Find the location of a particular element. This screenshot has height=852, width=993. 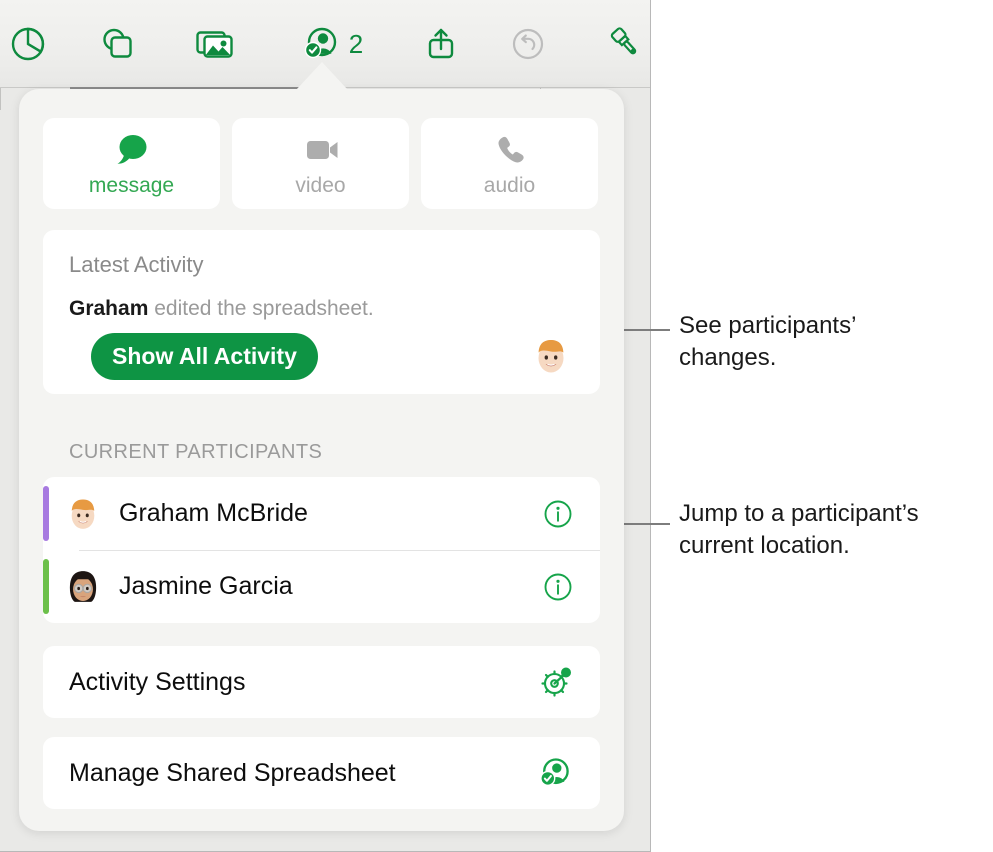

activity-entry-name: Graham is located at coordinates (109, 308).